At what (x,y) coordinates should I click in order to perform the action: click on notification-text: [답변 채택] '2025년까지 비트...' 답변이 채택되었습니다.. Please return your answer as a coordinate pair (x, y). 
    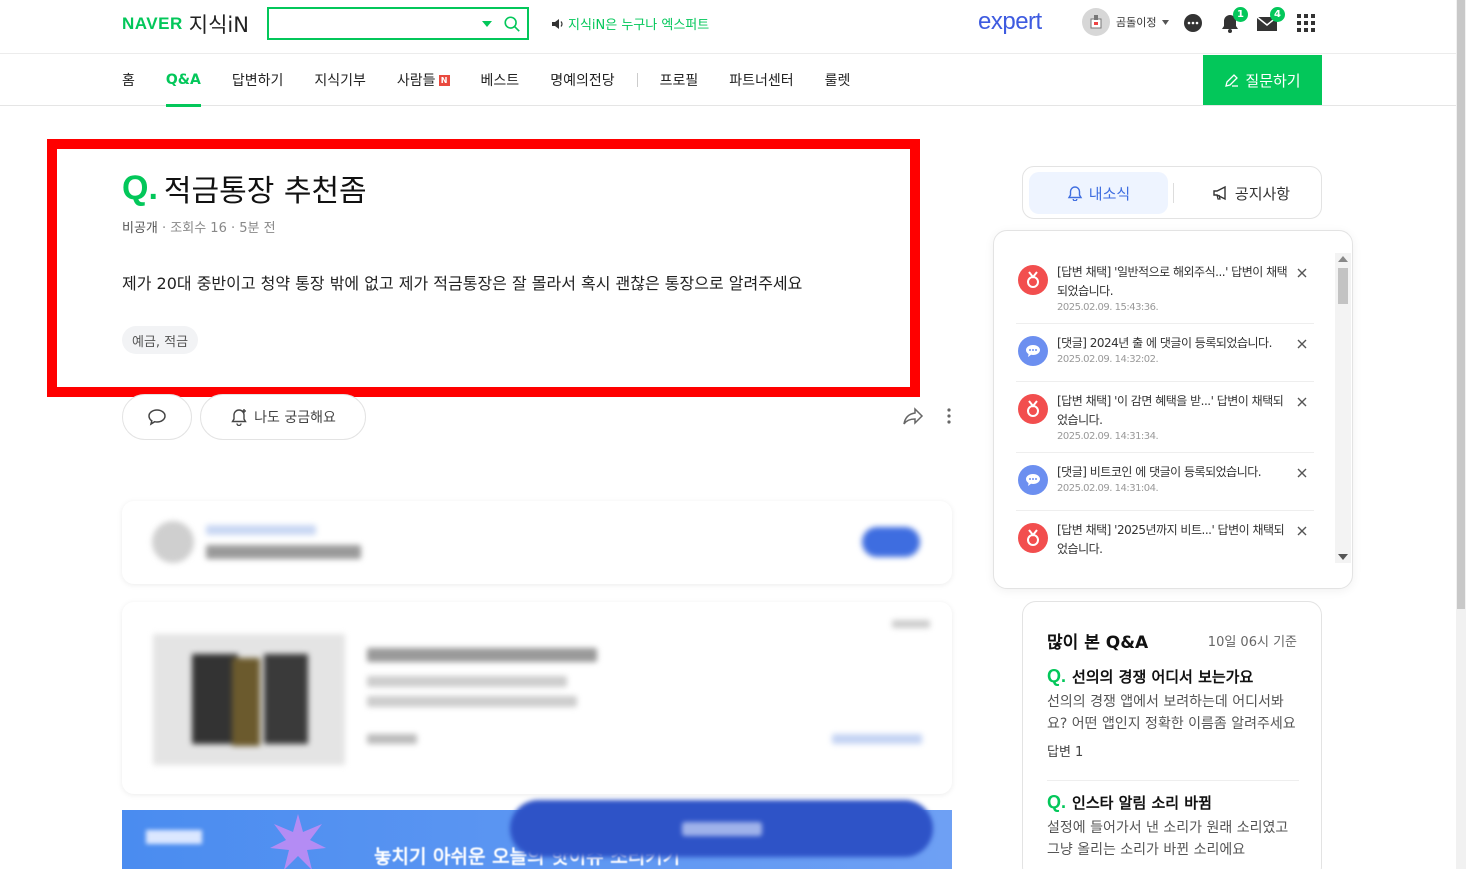
    Looking at the image, I should click on (1171, 539).